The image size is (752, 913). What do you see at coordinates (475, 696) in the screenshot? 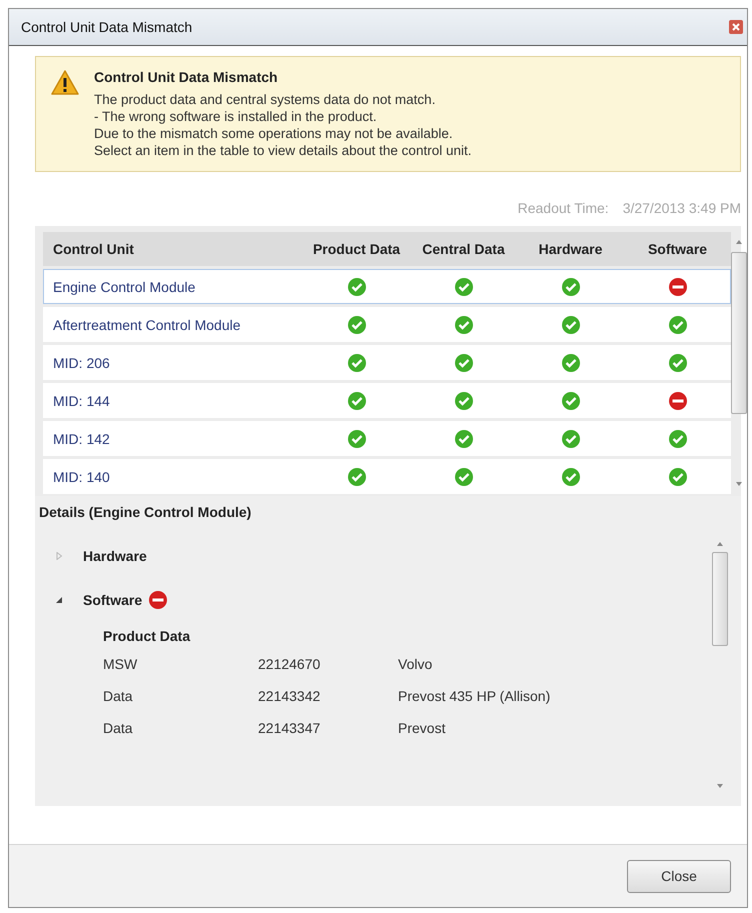
I see `part-description: Prevost 435 HP (Allison)` at bounding box center [475, 696].